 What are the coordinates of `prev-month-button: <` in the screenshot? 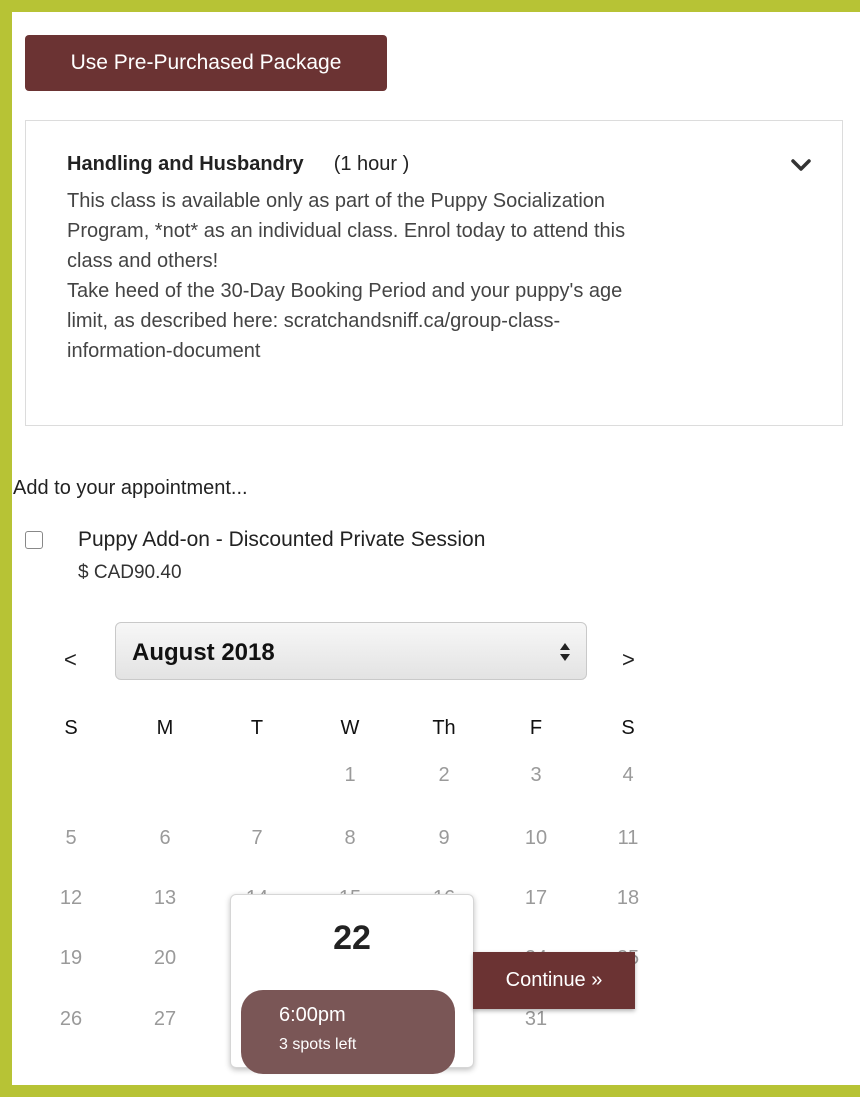 It's located at (70, 660).